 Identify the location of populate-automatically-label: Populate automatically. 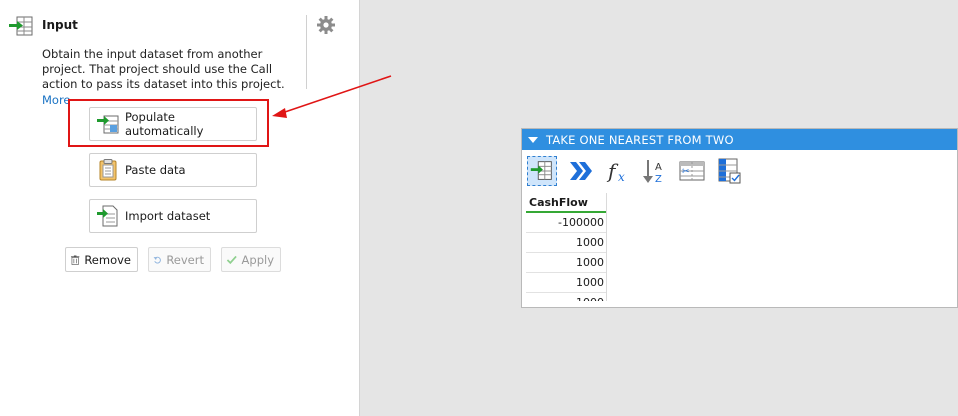
(164, 124).